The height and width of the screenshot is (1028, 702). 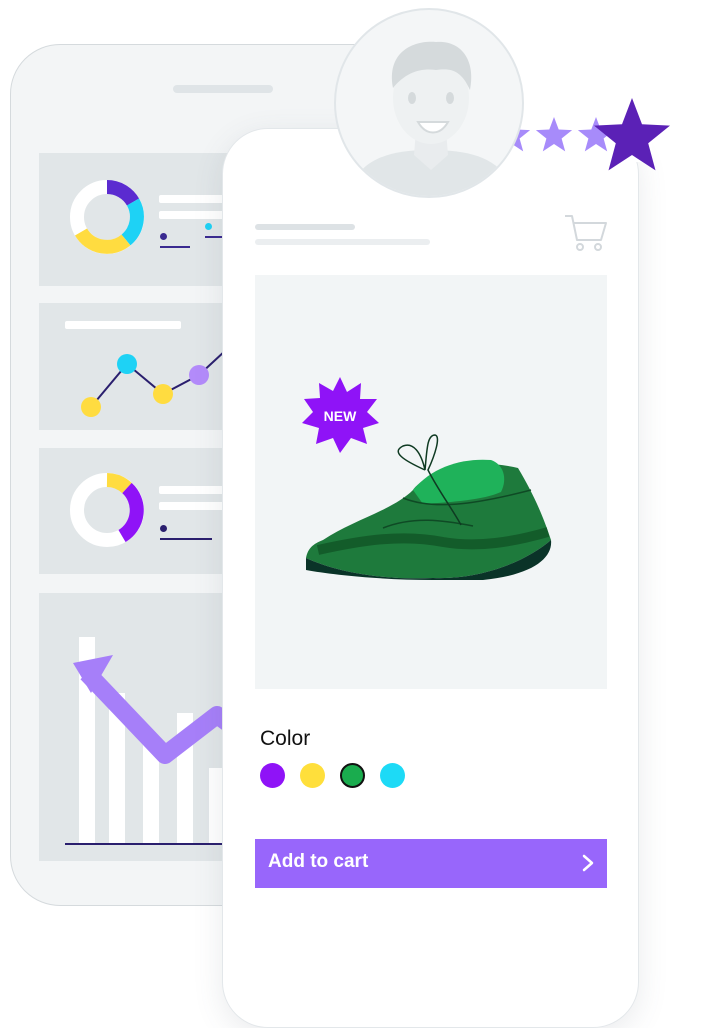 I want to click on color-swatch-purple, so click(x=272, y=775).